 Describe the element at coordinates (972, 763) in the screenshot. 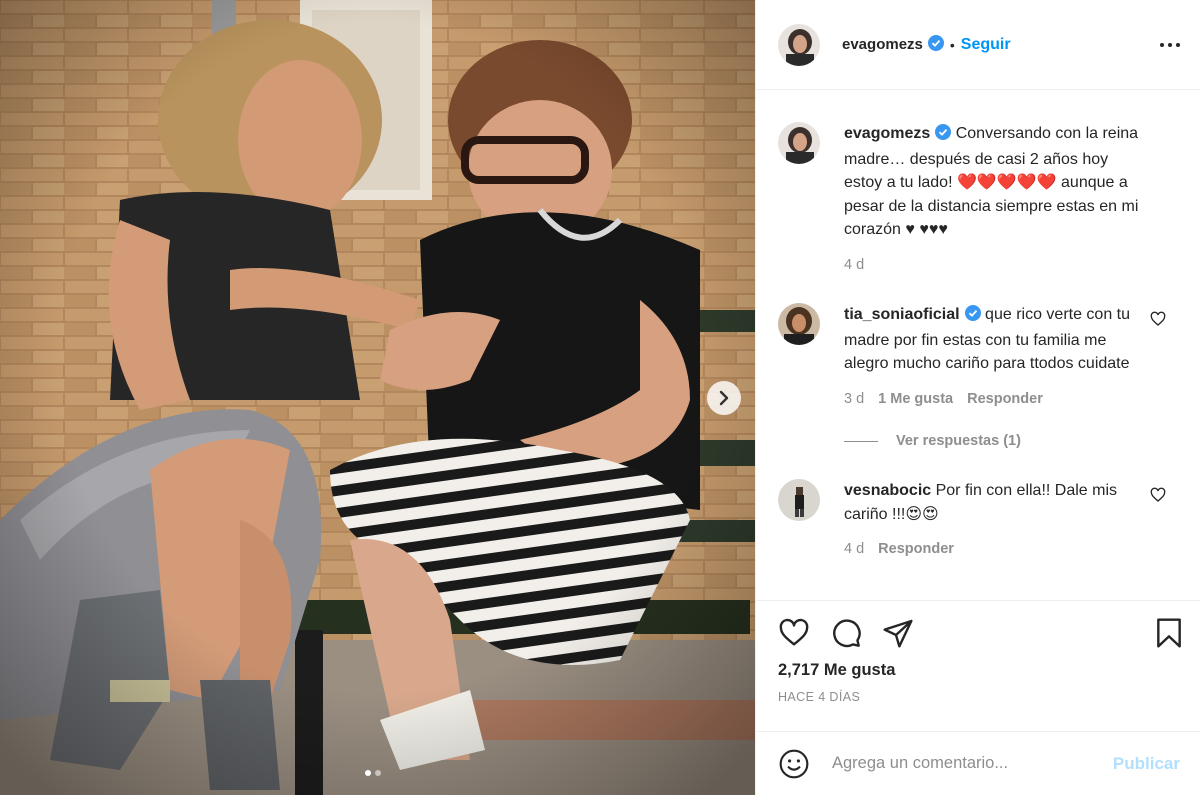

I see `comment-input` at that location.